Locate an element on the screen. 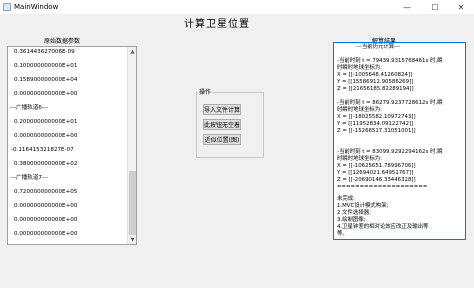 Image resolution: width=474 pixels, height=288 pixels. result-line: X = [[-1005648.41260824]] is located at coordinates (375, 75).